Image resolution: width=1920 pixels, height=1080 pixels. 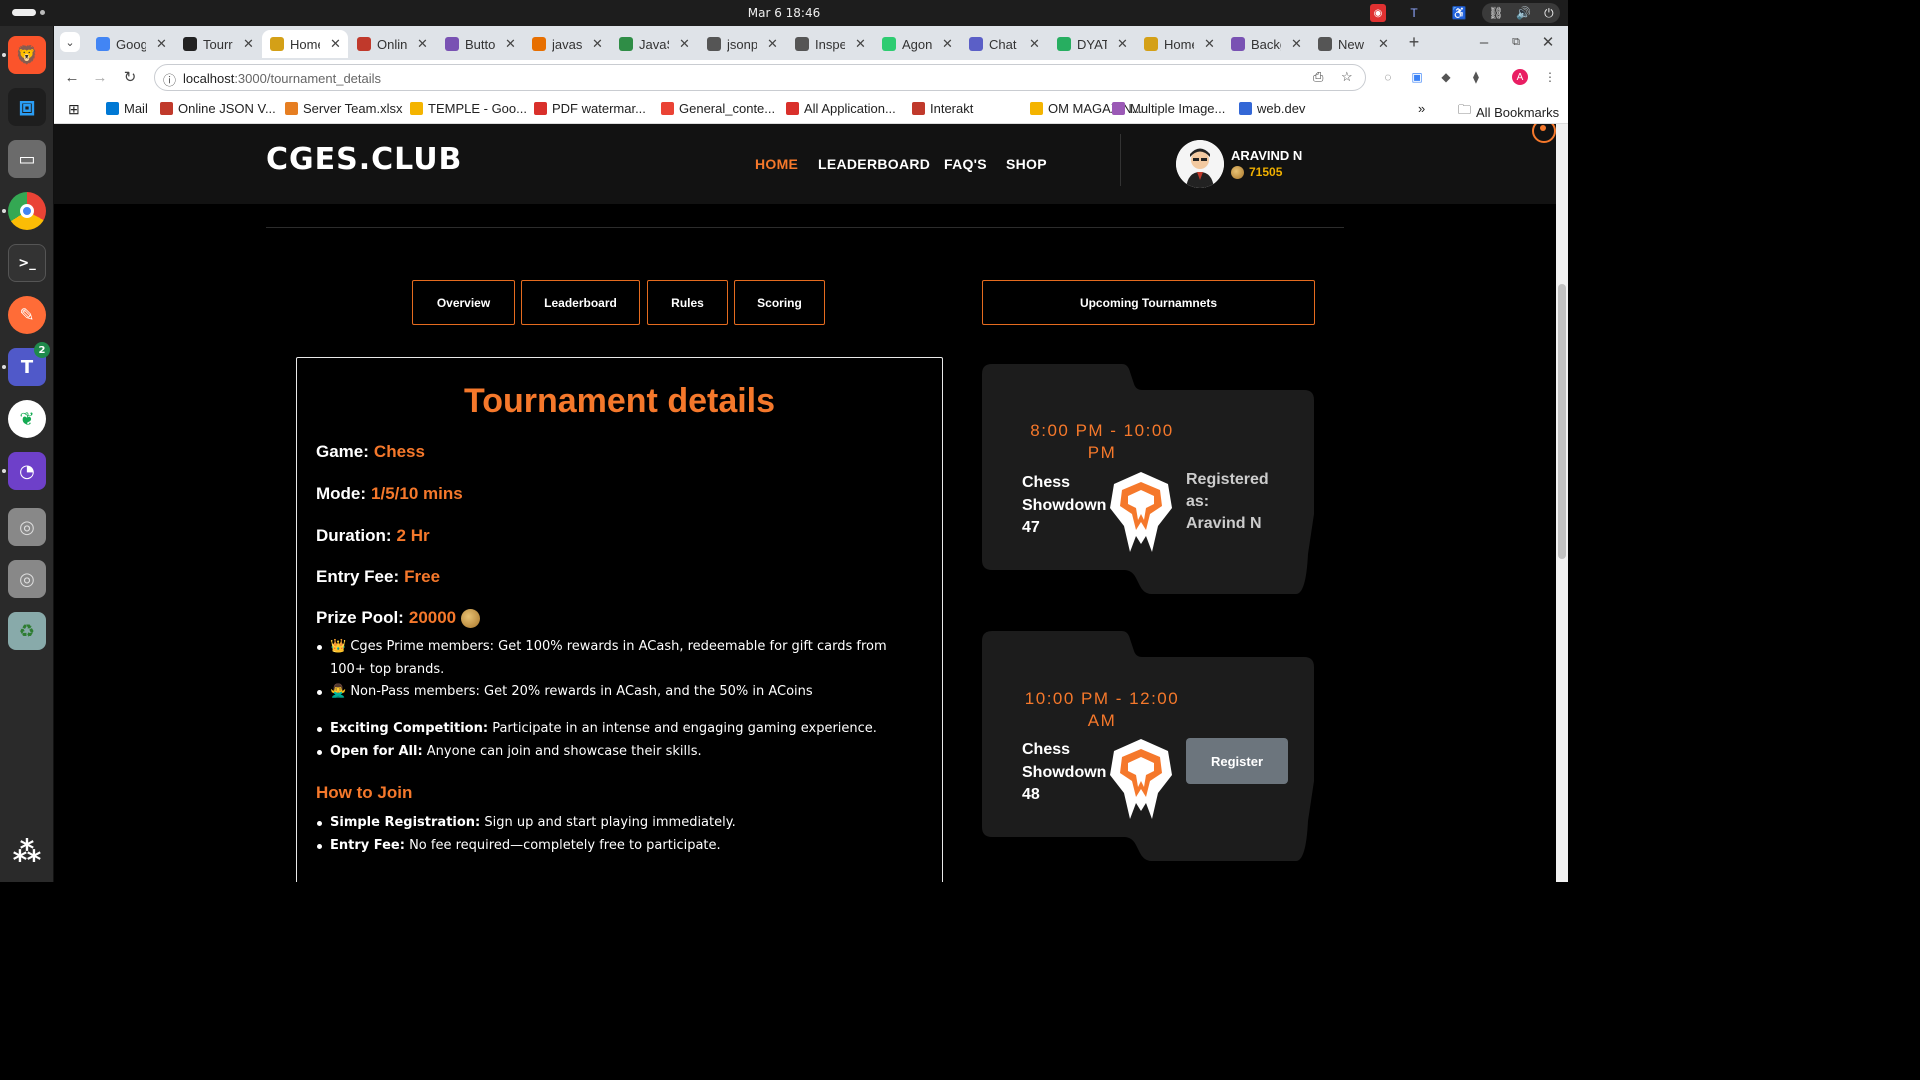 I want to click on url-text: localhost:3000/tournament_details, so click(x=282, y=78).